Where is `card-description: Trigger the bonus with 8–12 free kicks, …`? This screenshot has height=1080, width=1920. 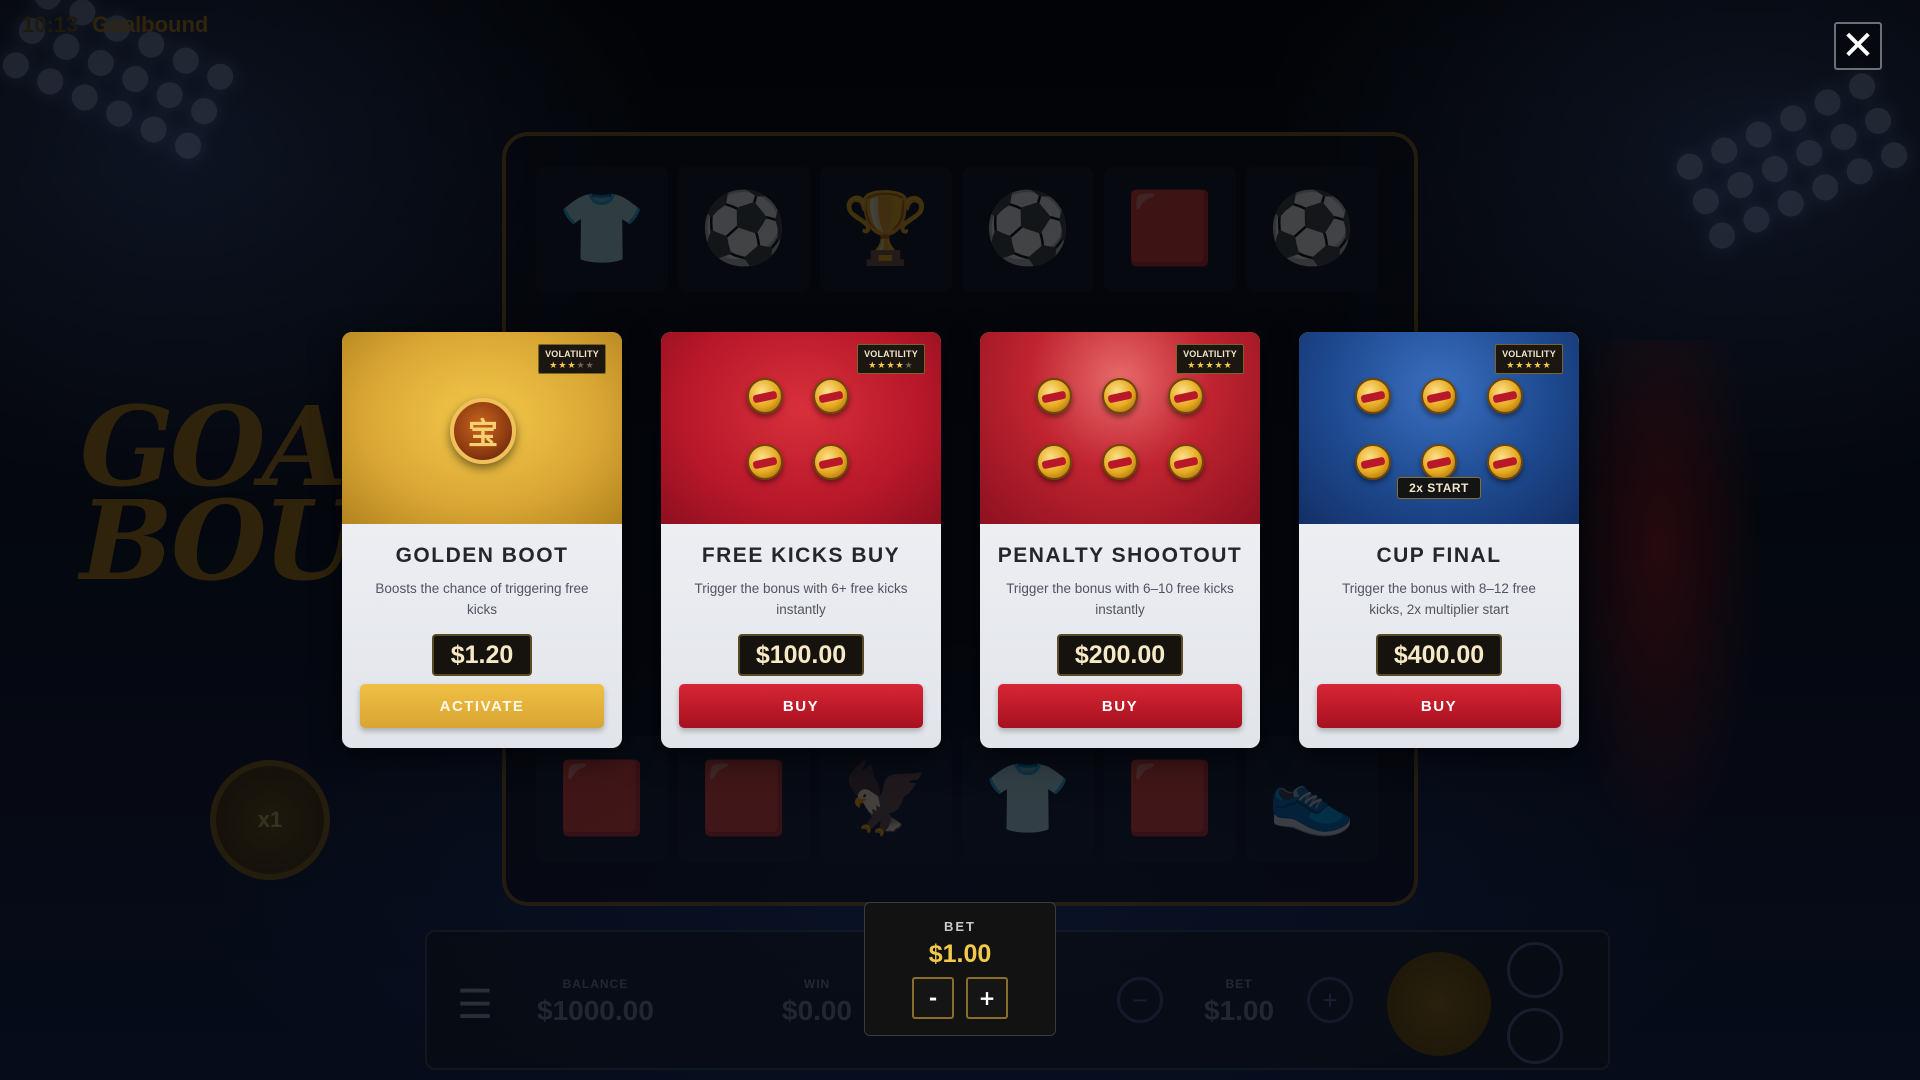 card-description: Trigger the bonus with 8–12 free kicks, … is located at coordinates (1439, 599).